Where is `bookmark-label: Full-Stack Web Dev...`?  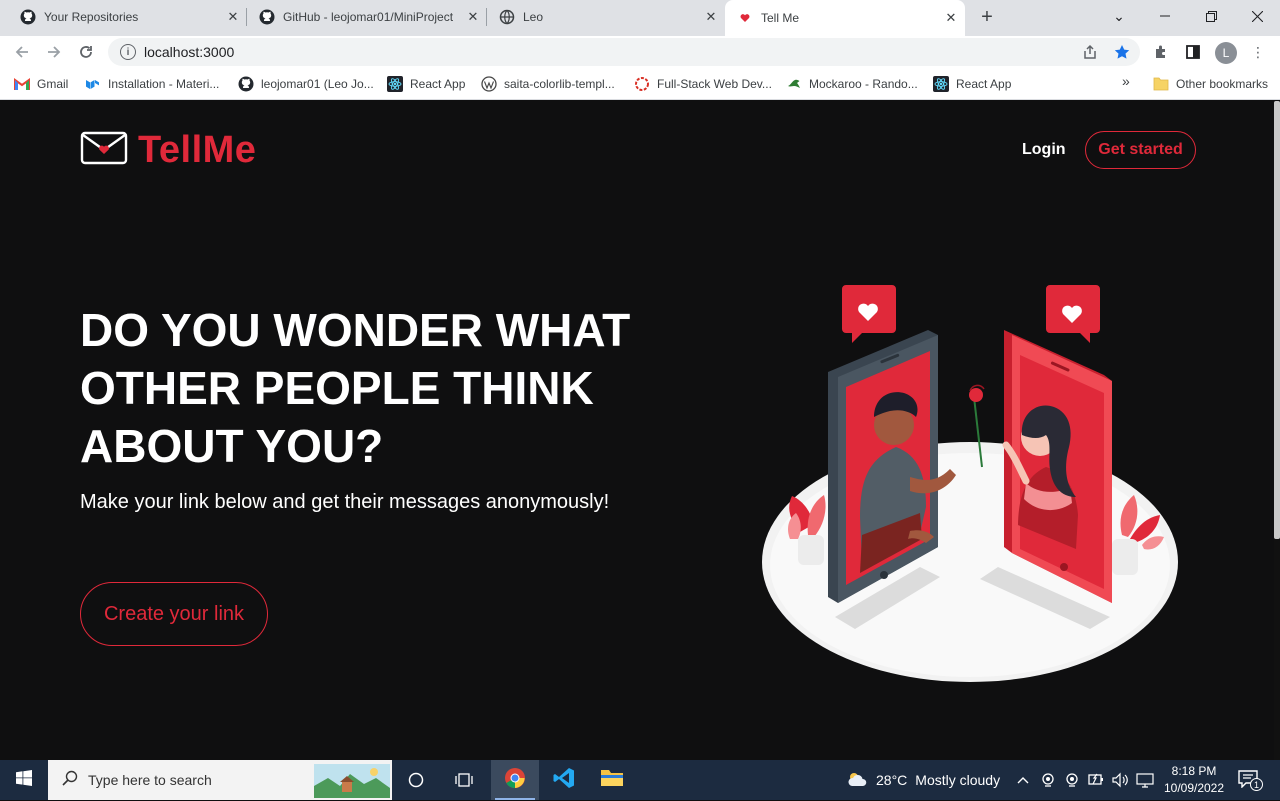 bookmark-label: Full-Stack Web Dev... is located at coordinates (714, 84).